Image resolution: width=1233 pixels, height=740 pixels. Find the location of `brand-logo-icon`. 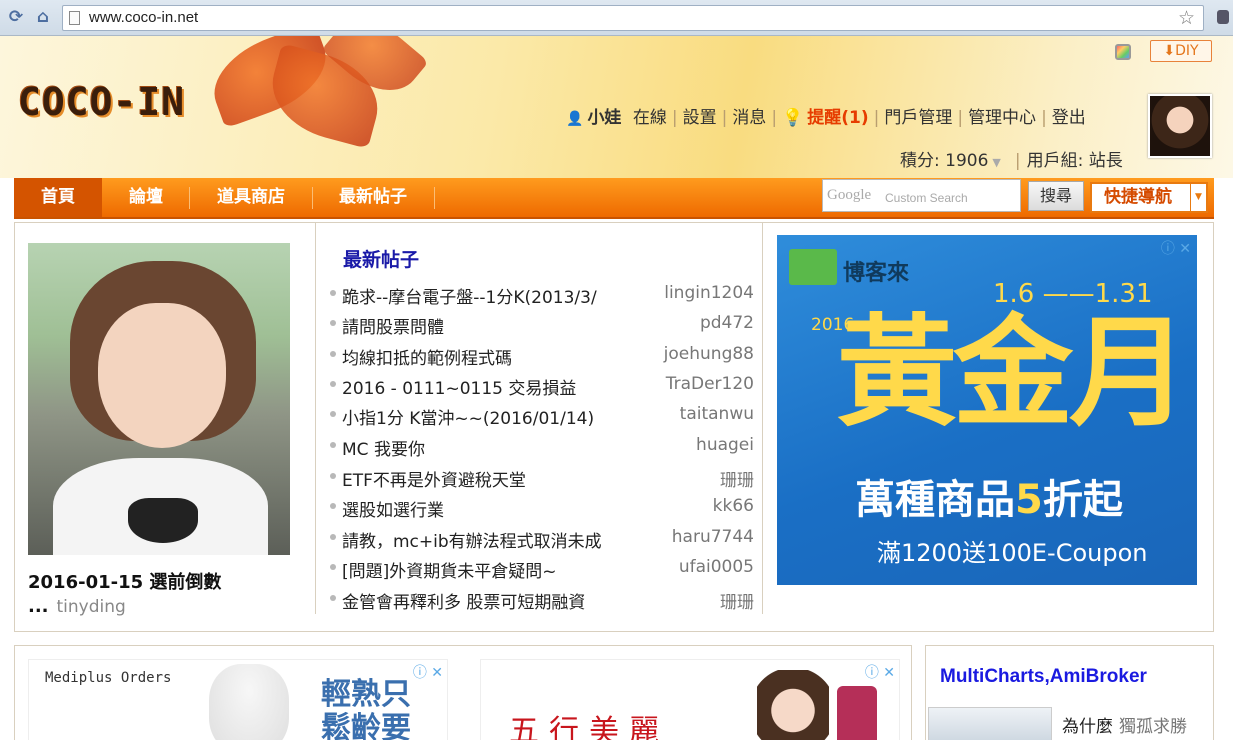

brand-logo-icon is located at coordinates (813, 267).